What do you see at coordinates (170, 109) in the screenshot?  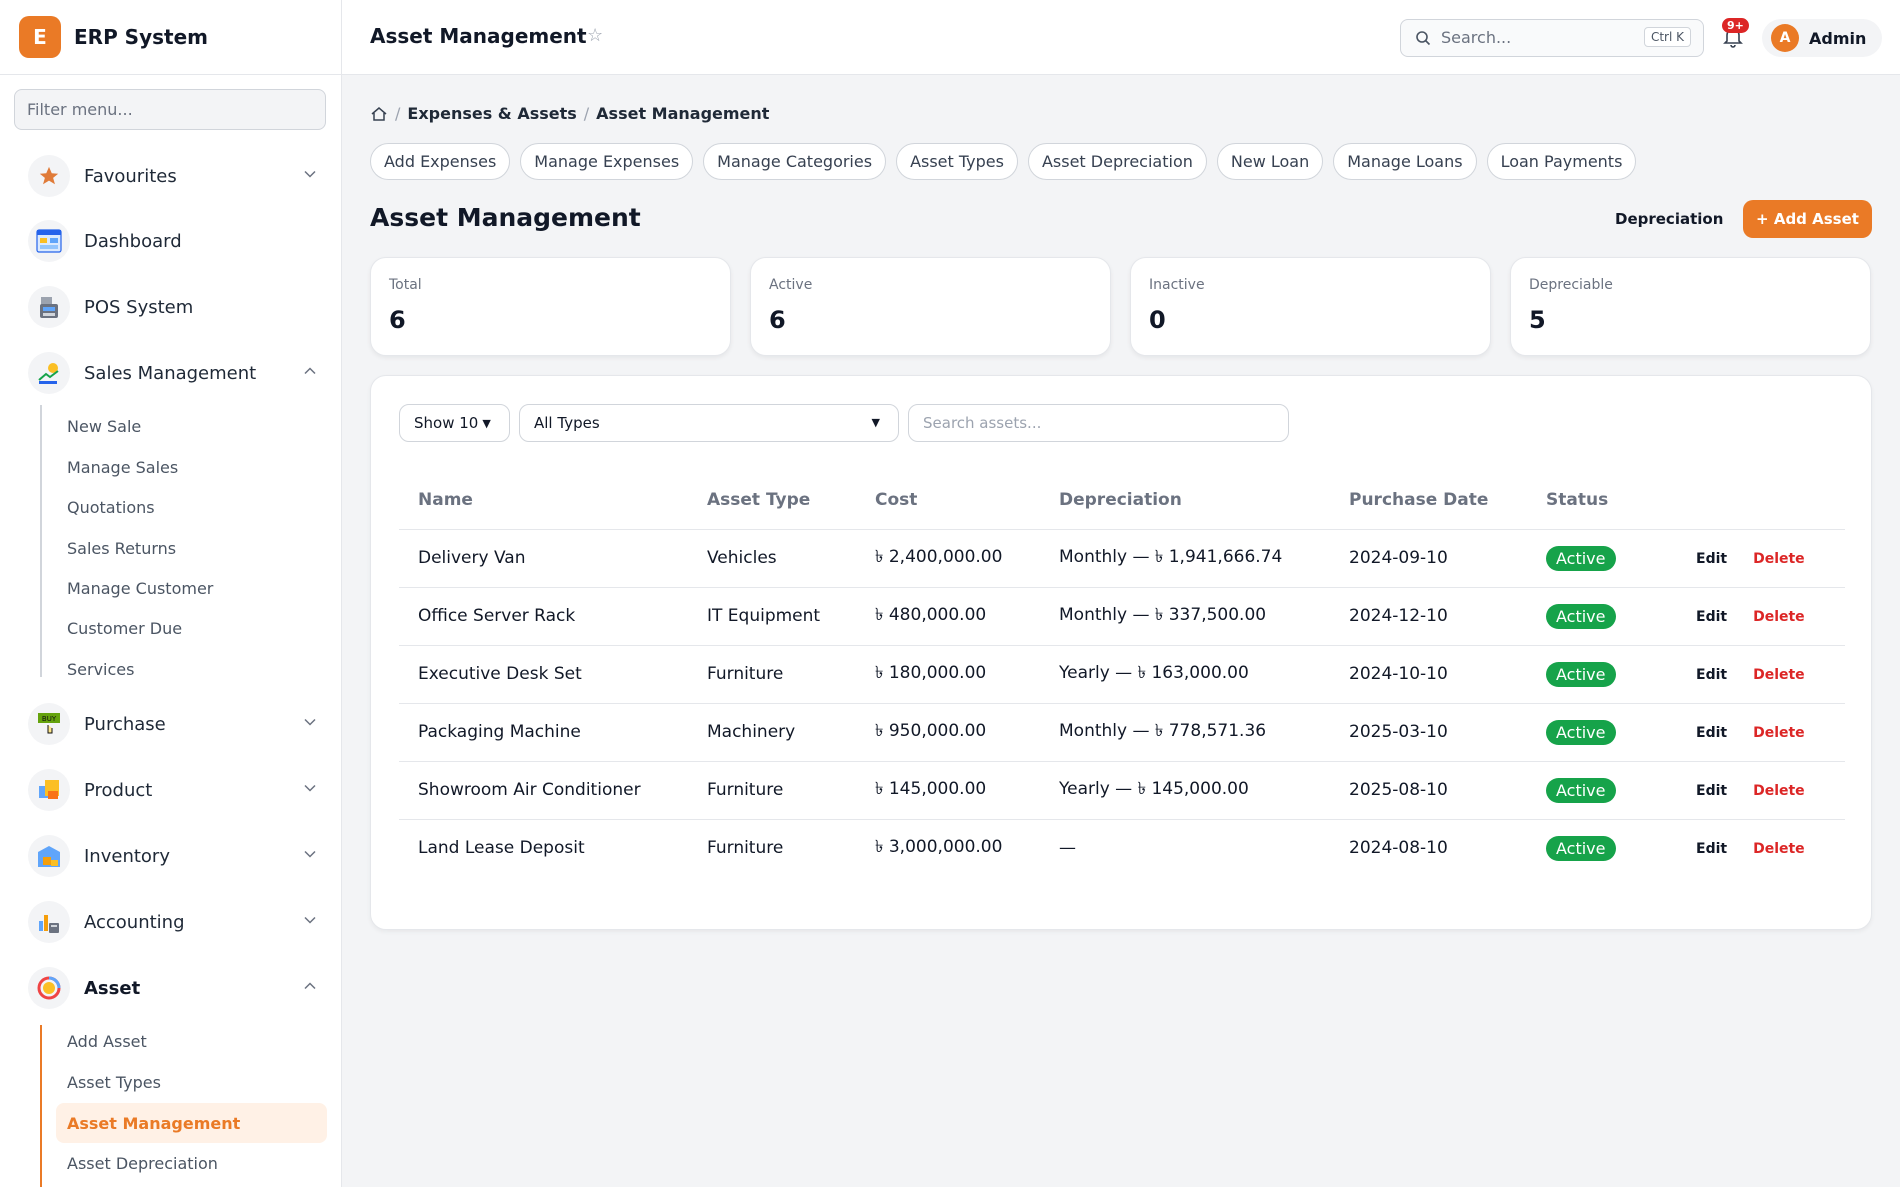 I see `menu-filter-input` at bounding box center [170, 109].